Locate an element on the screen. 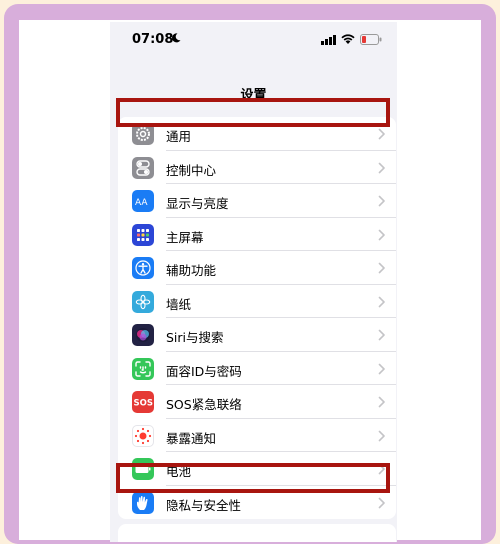 The height and width of the screenshot is (544, 500). settings-row-label: 主屏幕 is located at coordinates (185, 237).